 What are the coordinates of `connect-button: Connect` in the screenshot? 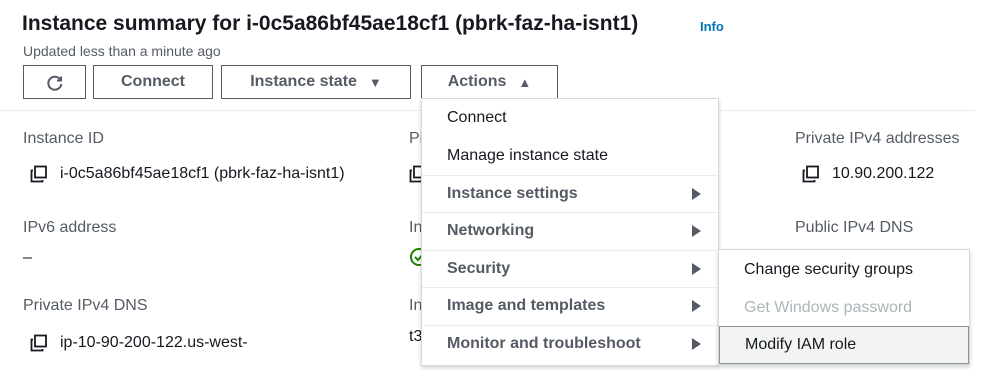 It's located at (153, 82).